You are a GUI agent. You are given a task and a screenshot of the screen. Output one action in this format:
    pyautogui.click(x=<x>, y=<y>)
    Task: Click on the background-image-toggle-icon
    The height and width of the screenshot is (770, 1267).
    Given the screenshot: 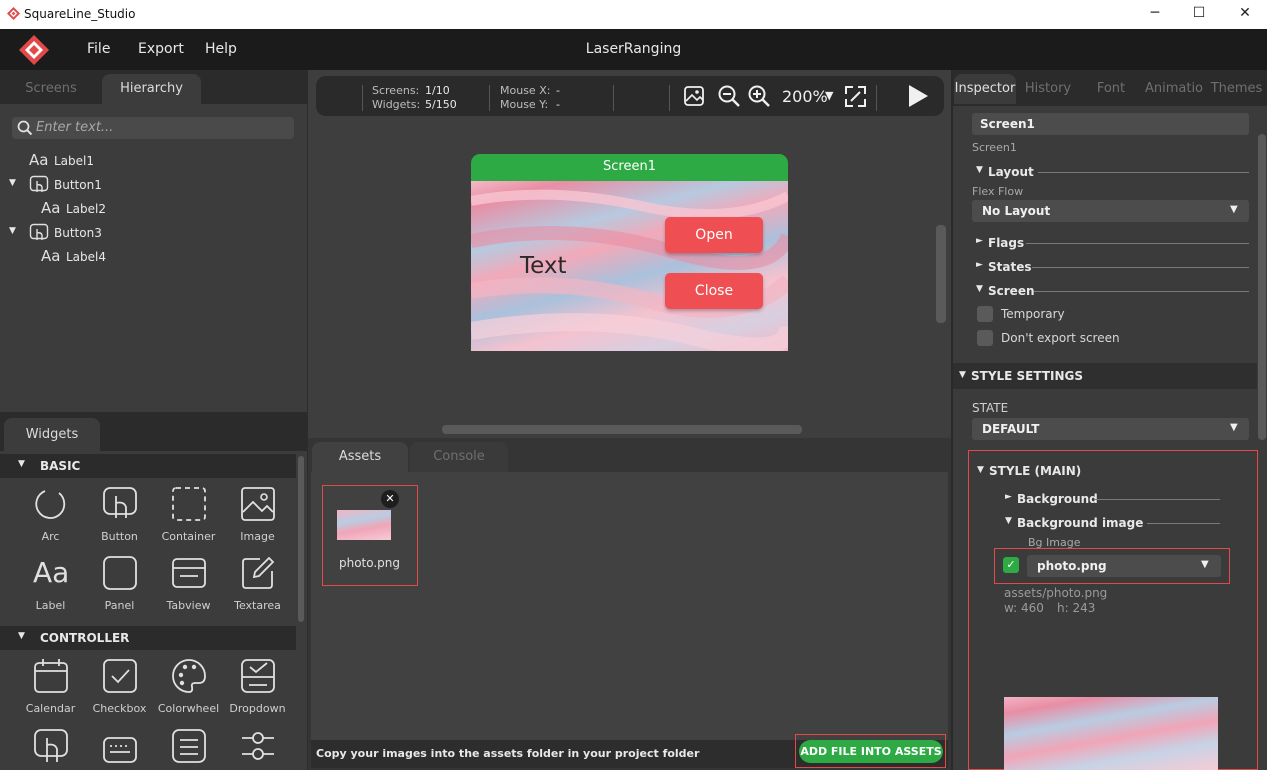 What is the action you would take?
    pyautogui.click(x=694, y=96)
    